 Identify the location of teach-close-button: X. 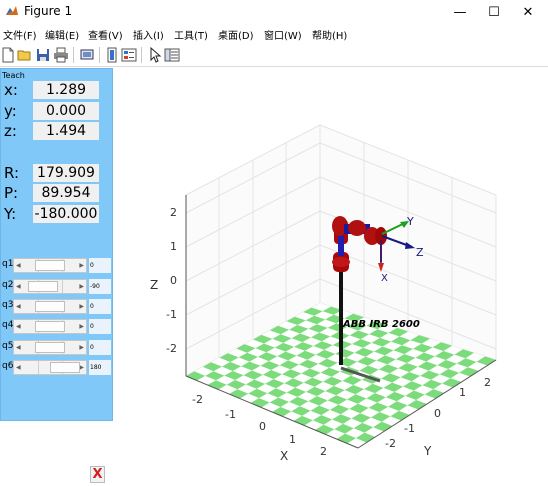
(97, 474).